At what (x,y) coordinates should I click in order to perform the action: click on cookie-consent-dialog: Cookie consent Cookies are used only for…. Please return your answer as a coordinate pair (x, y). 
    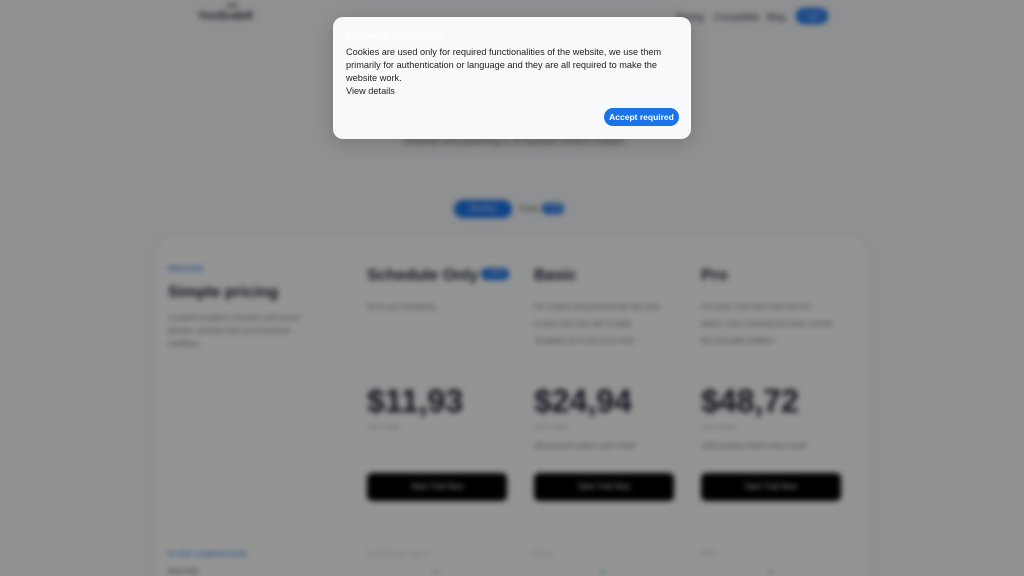
    Looking at the image, I should click on (512, 78).